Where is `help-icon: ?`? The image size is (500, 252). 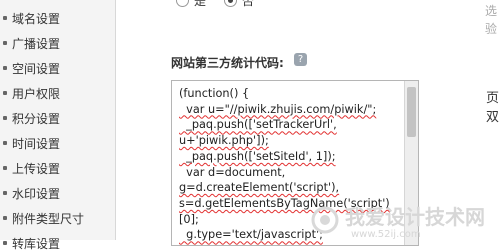
help-icon: ? is located at coordinates (300, 59).